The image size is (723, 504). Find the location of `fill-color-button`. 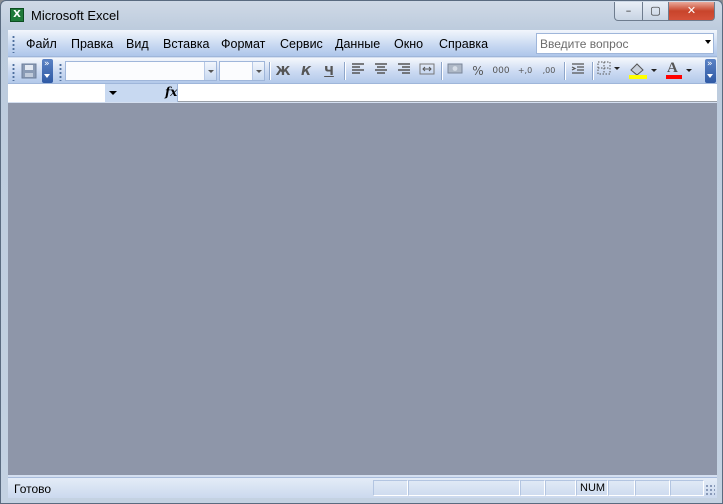

fill-color-button is located at coordinates (643, 71).